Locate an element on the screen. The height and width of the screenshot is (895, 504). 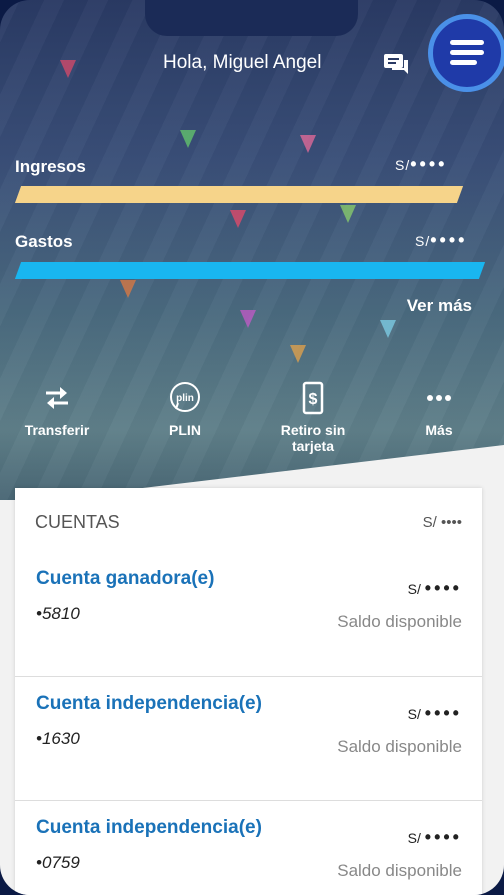
chat-icon is located at coordinates (396, 65).